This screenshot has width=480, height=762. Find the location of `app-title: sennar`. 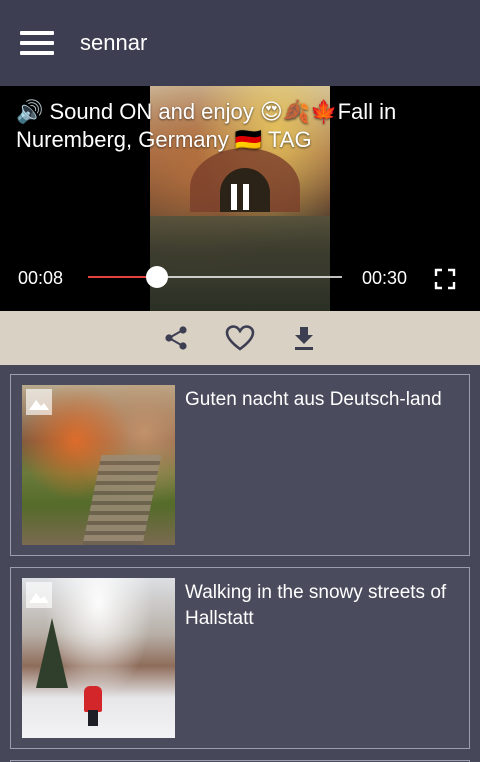

app-title: sennar is located at coordinates (114, 42).